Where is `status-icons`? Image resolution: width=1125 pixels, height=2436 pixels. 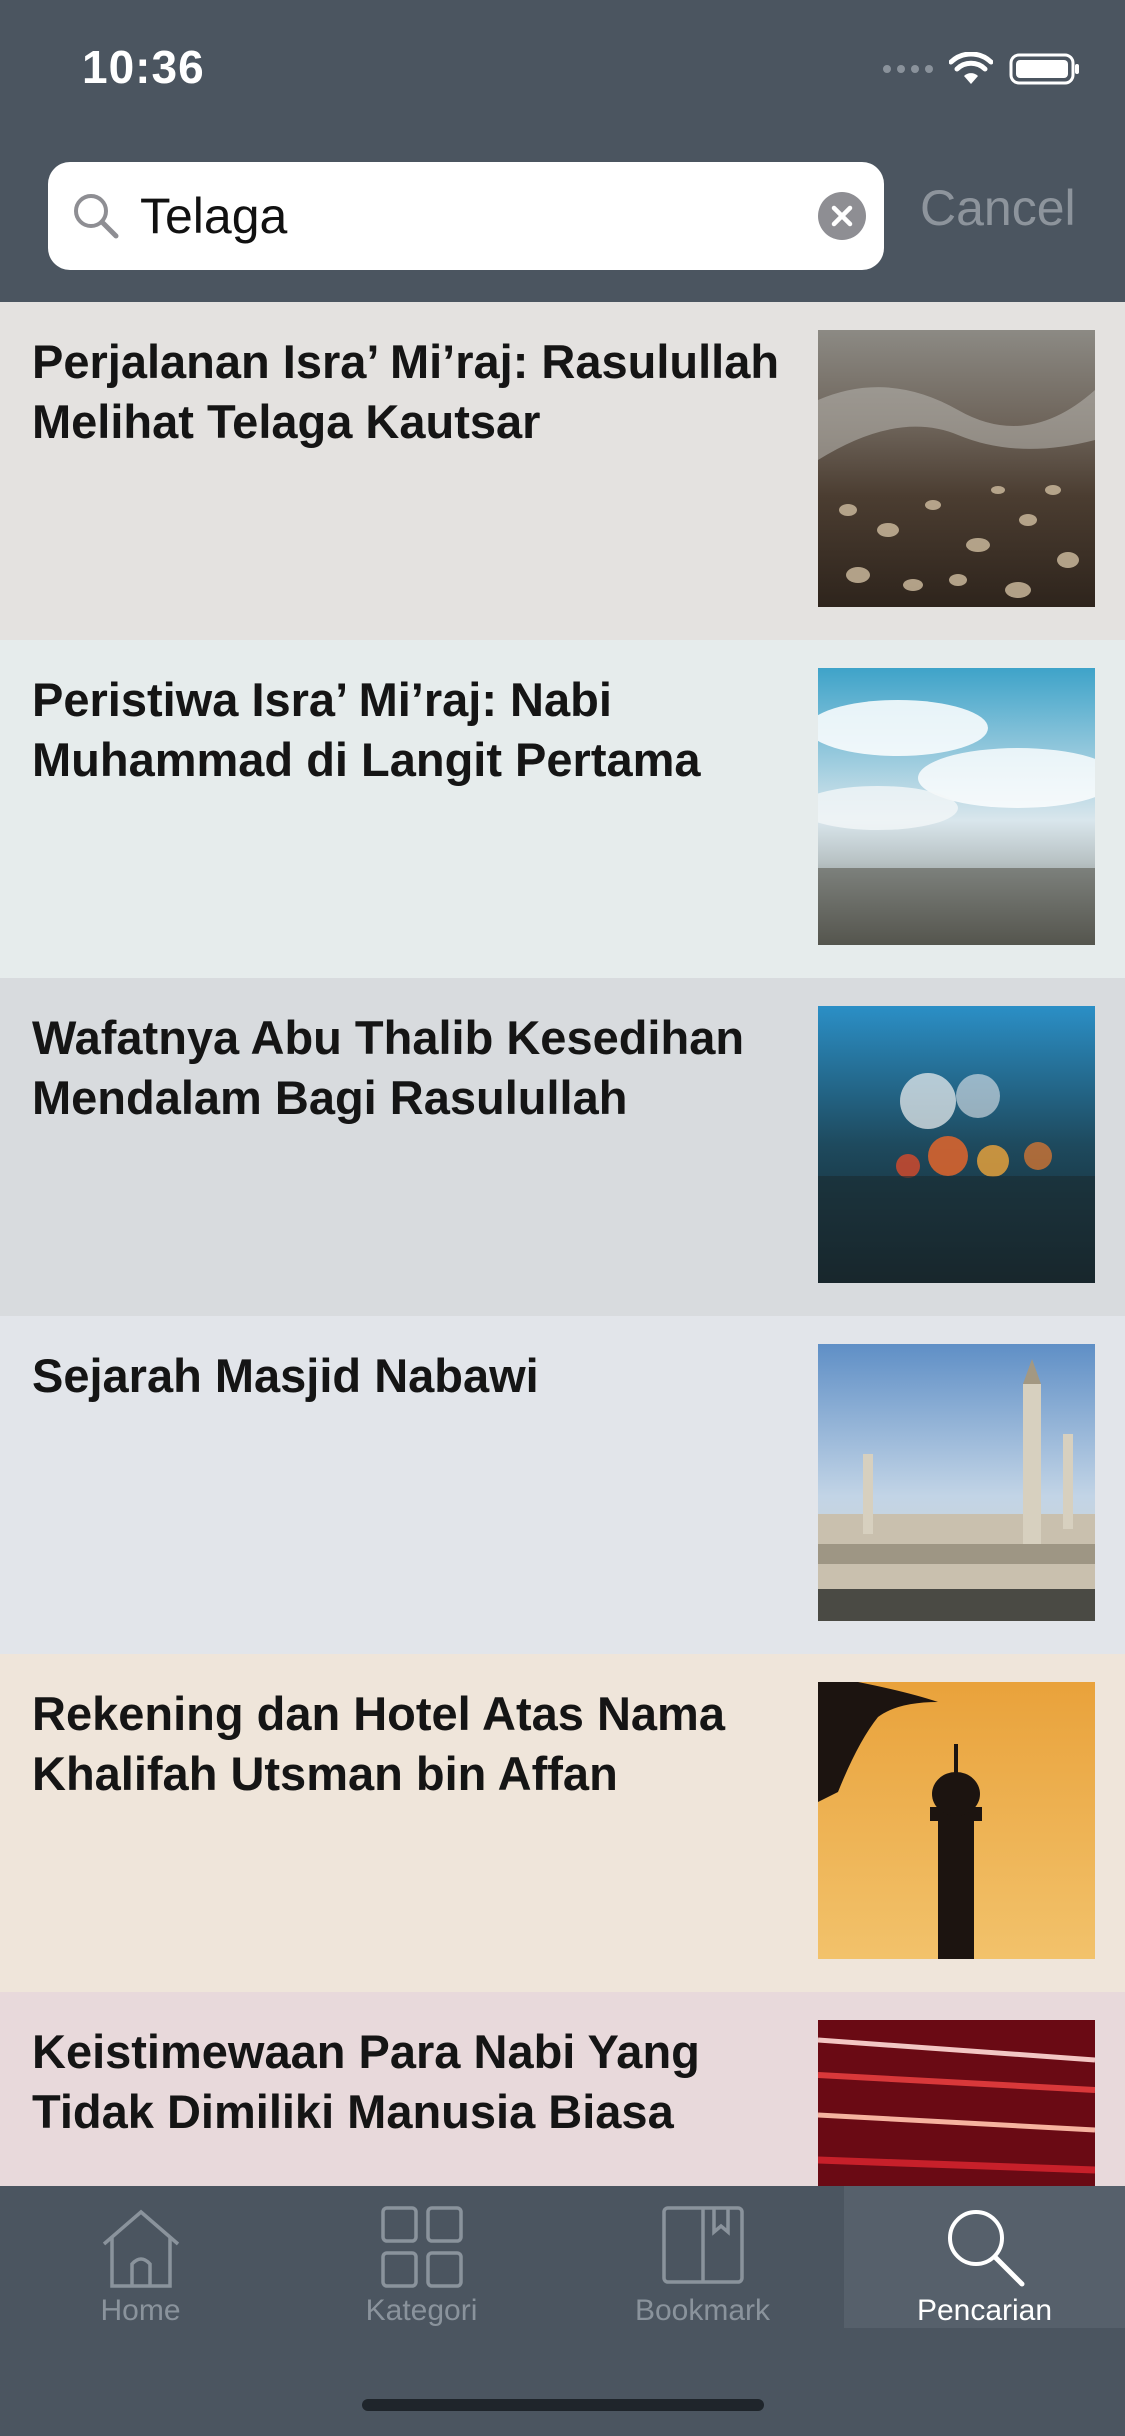 status-icons is located at coordinates (982, 69).